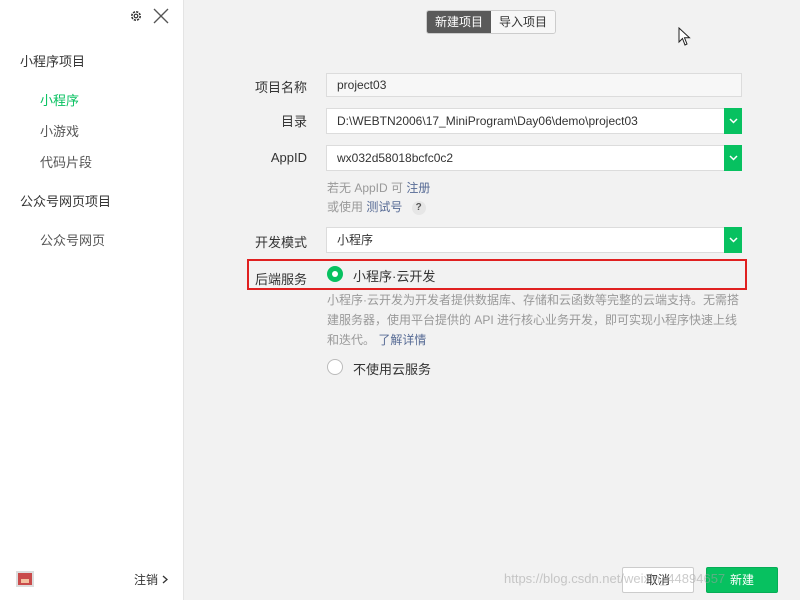 This screenshot has height=600, width=800. I want to click on appid-test-hint: 或使用 测试号 ?, so click(376, 206).